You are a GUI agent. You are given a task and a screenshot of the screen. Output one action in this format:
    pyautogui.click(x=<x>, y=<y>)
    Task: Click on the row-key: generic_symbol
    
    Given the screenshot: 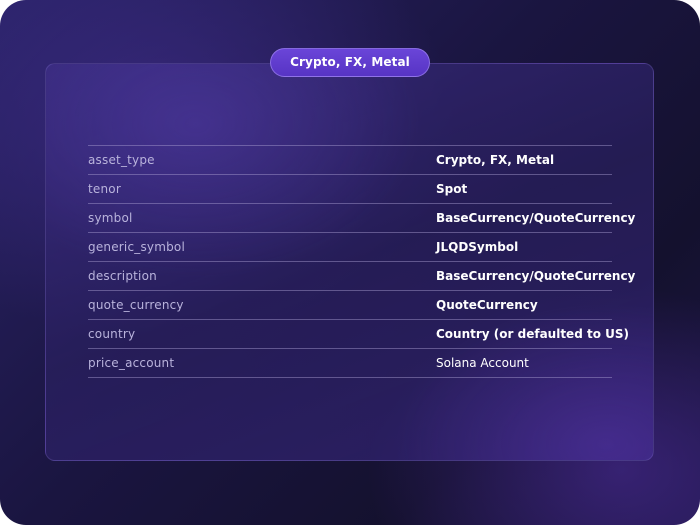 What is the action you would take?
    pyautogui.click(x=136, y=247)
    